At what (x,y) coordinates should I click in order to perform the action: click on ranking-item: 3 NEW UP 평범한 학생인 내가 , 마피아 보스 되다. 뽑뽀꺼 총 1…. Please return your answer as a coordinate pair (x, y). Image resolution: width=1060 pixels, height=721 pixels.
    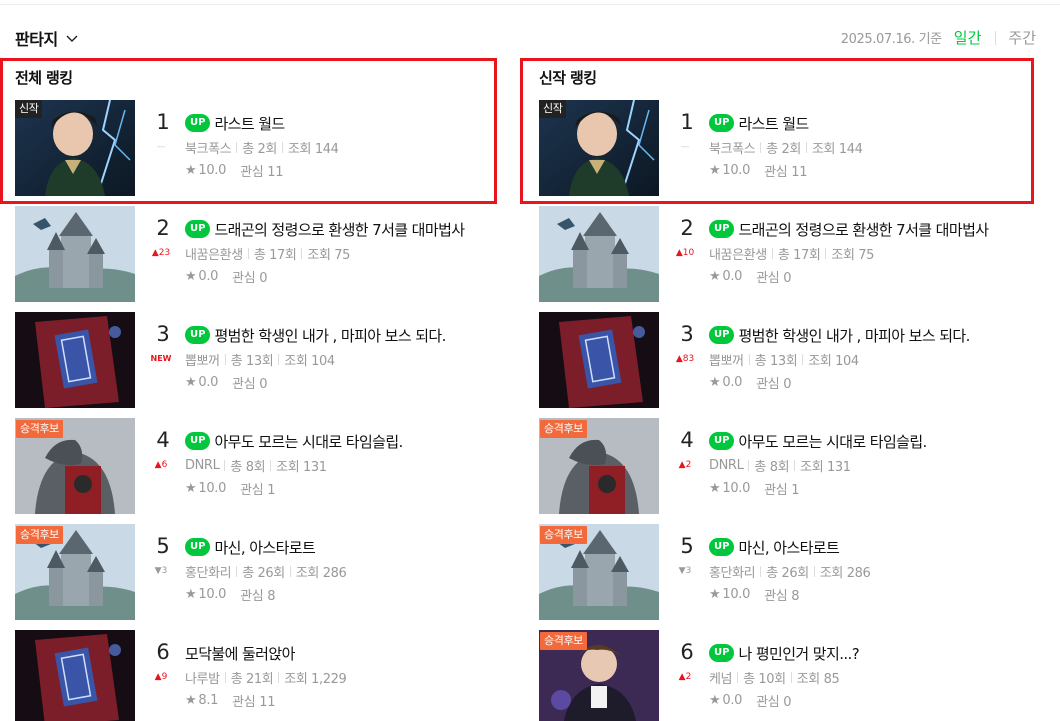
    Looking at the image, I should click on (255, 365).